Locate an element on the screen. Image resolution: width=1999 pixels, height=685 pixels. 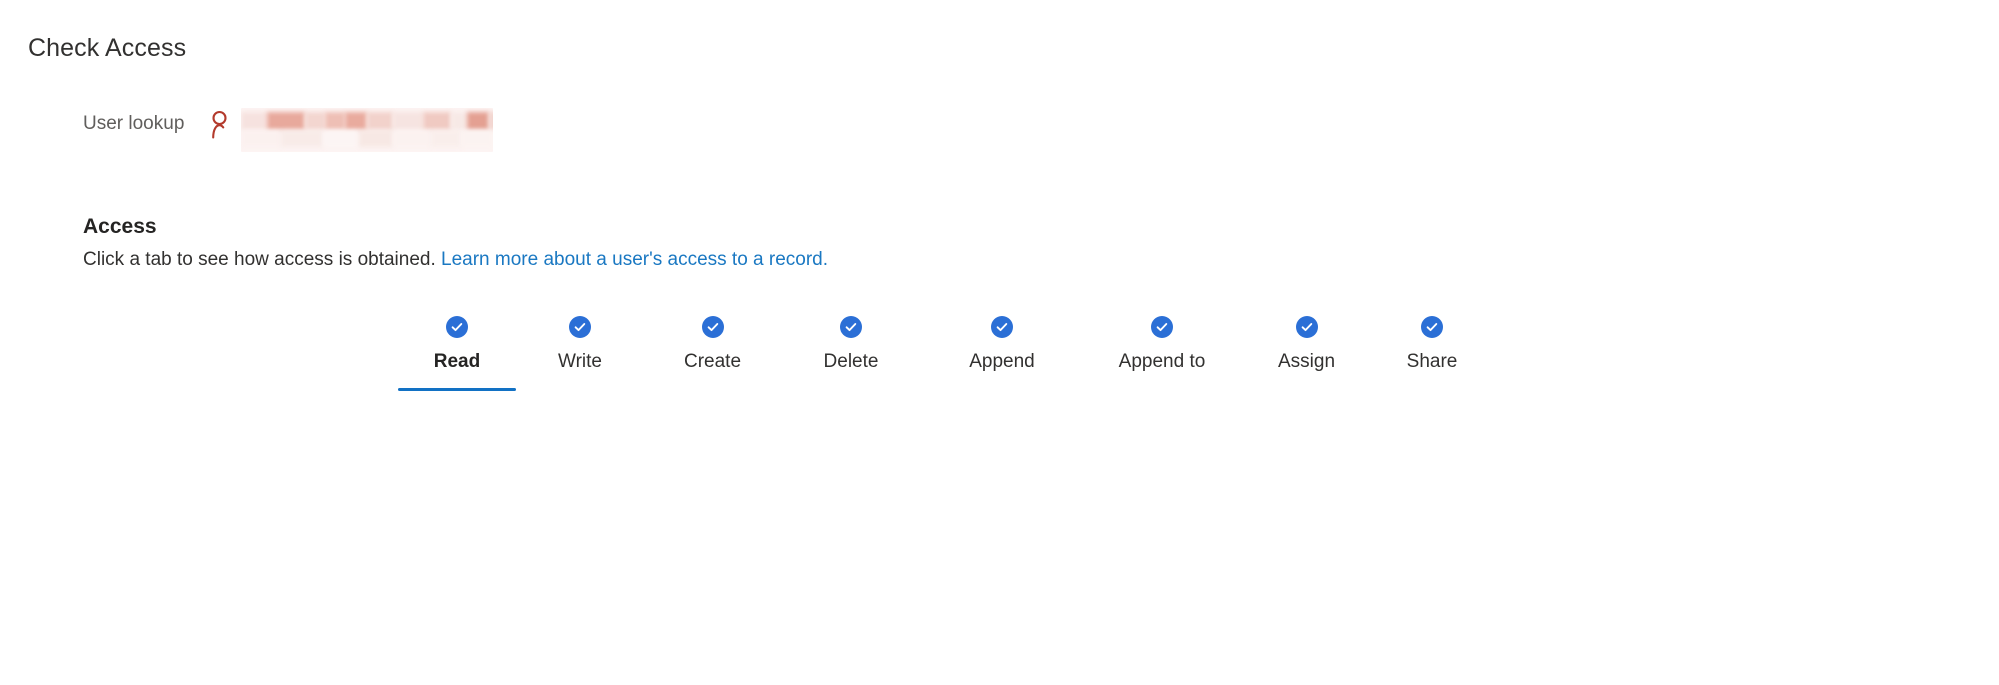
user-lookup-row: User lookup is located at coordinates (288, 130).